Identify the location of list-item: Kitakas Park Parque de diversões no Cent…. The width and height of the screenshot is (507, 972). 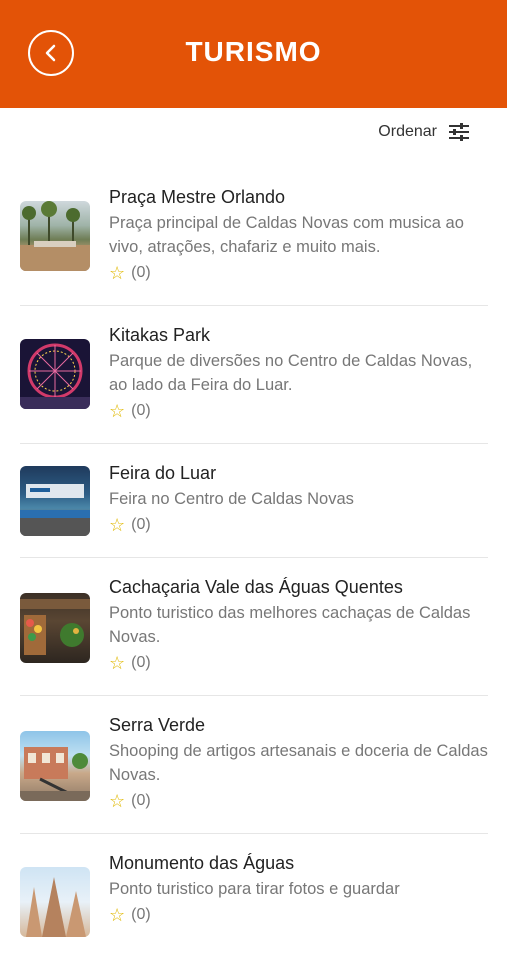
(254, 375).